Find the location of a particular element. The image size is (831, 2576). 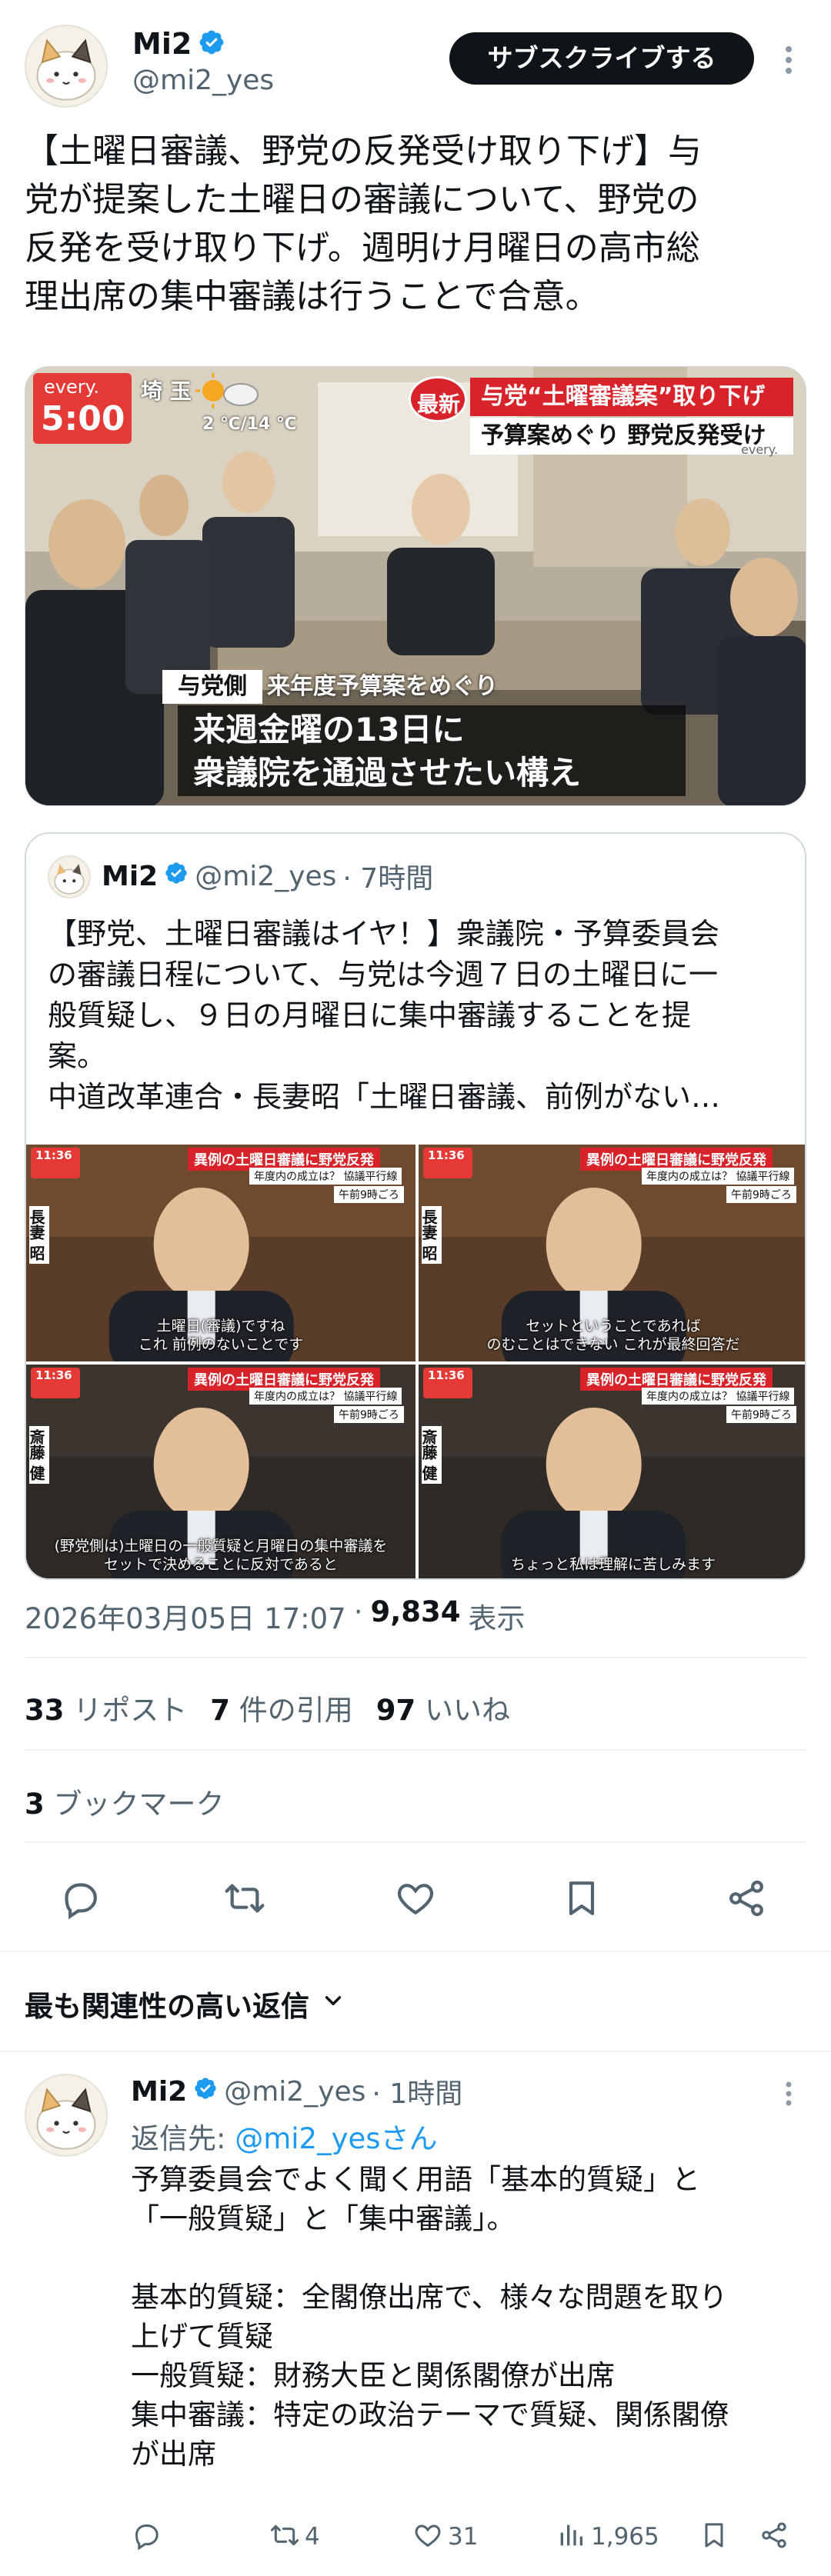

quote-author-avatar is located at coordinates (70, 876).